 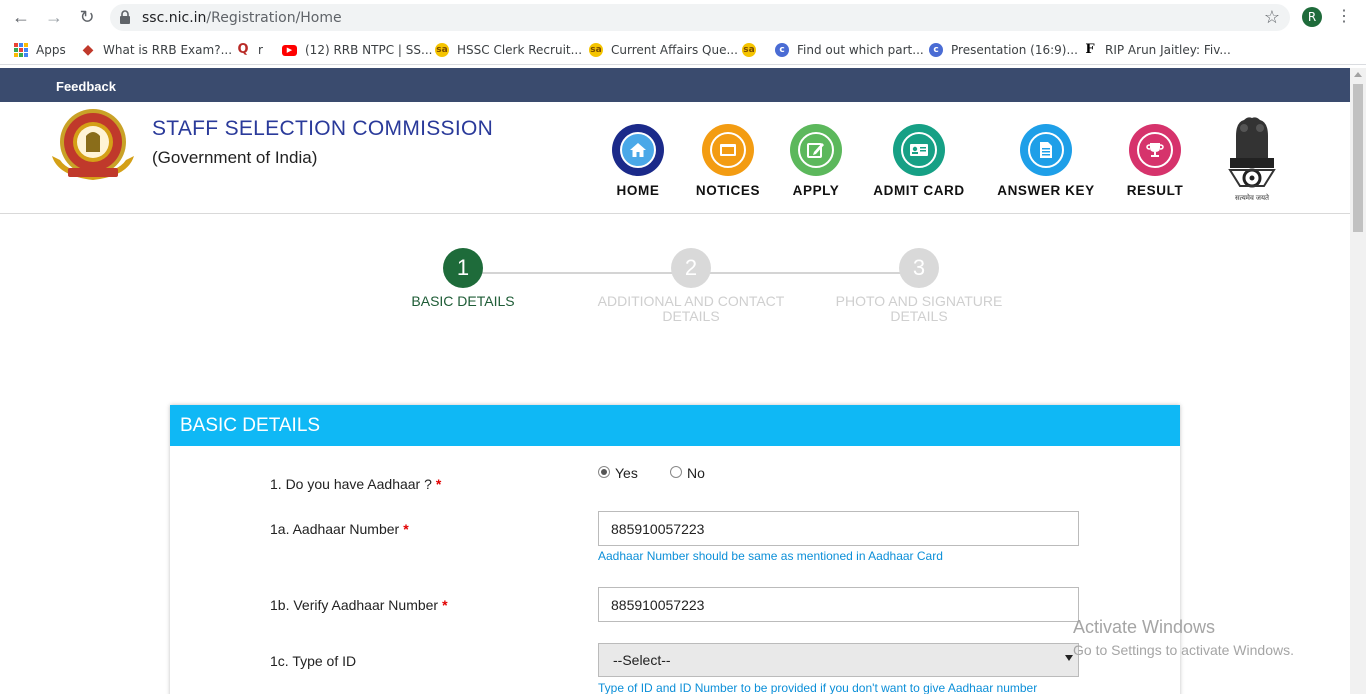 I want to click on nav-answer-key: ANSWER KEY, so click(x=1046, y=161).